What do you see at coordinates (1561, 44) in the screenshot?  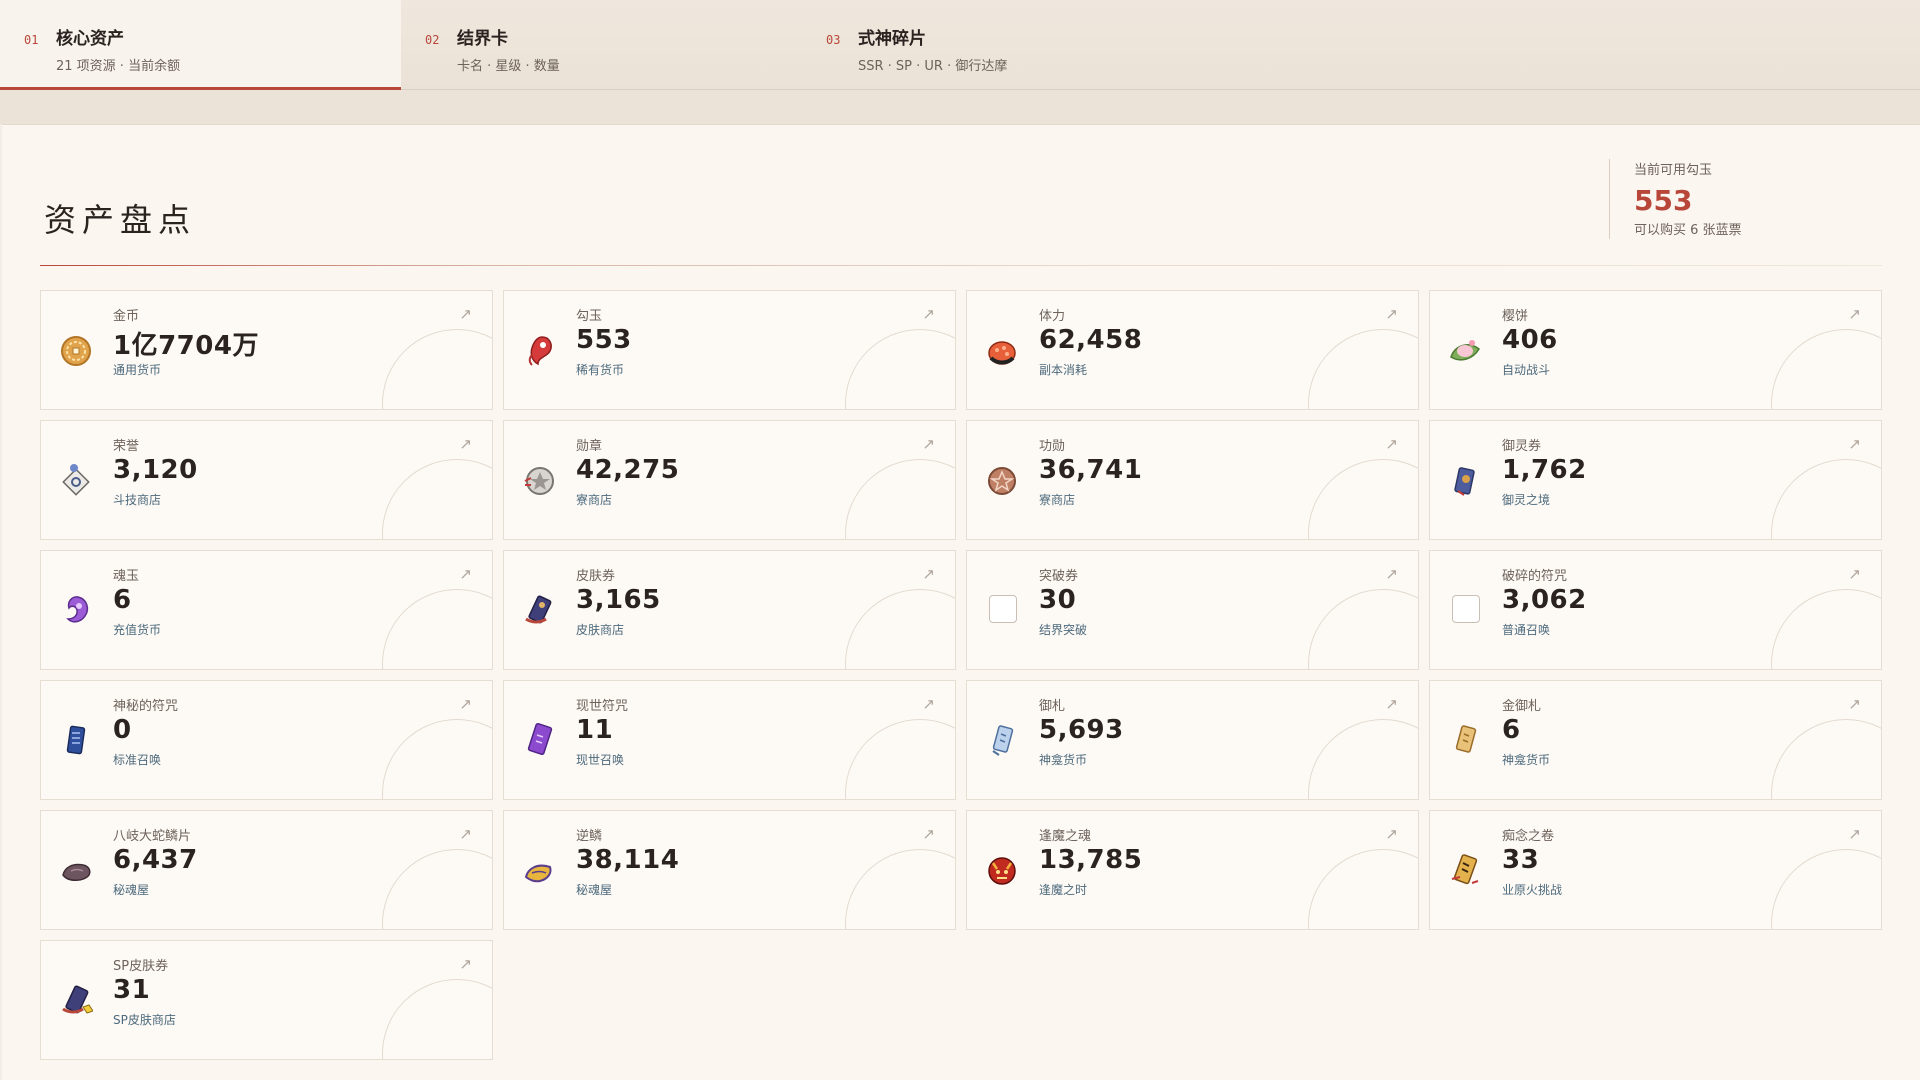 I see `tab-bar-spacer` at bounding box center [1561, 44].